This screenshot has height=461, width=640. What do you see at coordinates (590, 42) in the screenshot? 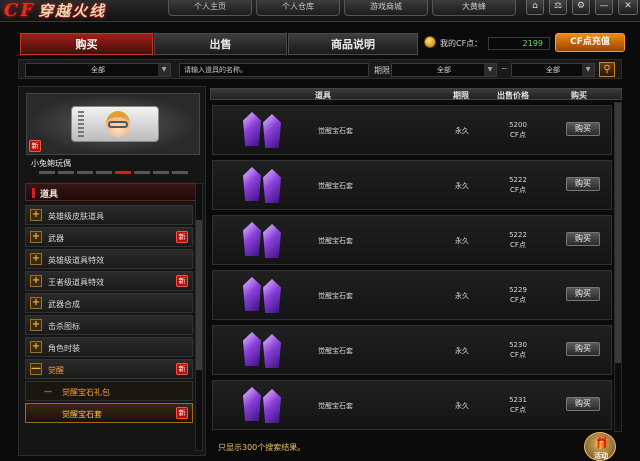
I see `recharge-button: CF点充值` at bounding box center [590, 42].